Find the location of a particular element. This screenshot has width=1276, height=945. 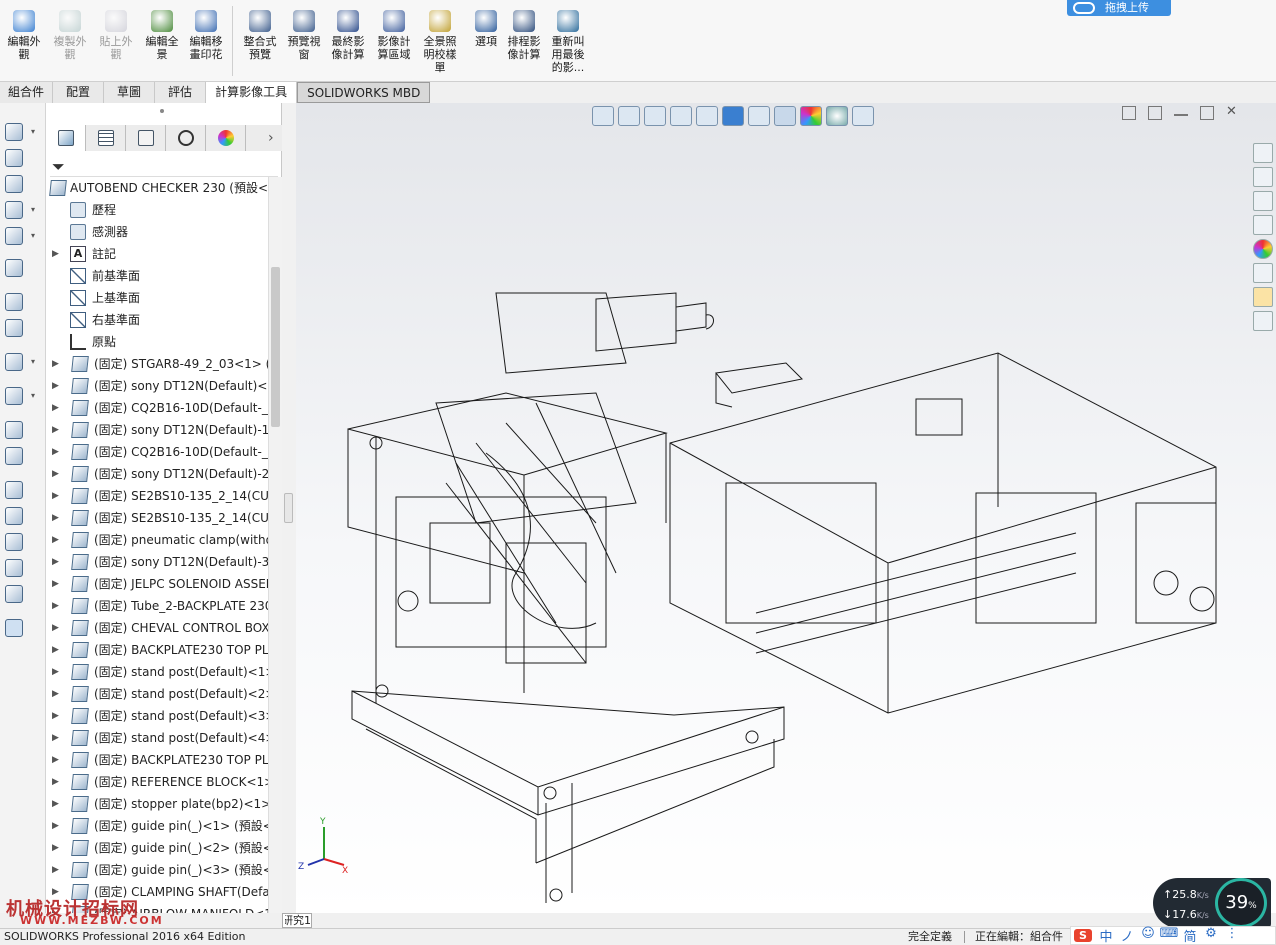

ime-keyboard-icon: ⌨ is located at coordinates (1169, 935).